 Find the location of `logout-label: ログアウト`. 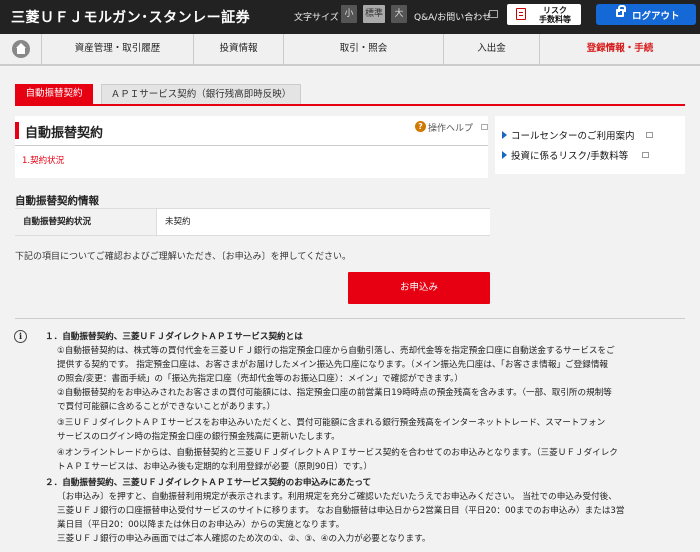

logout-label: ログアウト is located at coordinates (656, 16).